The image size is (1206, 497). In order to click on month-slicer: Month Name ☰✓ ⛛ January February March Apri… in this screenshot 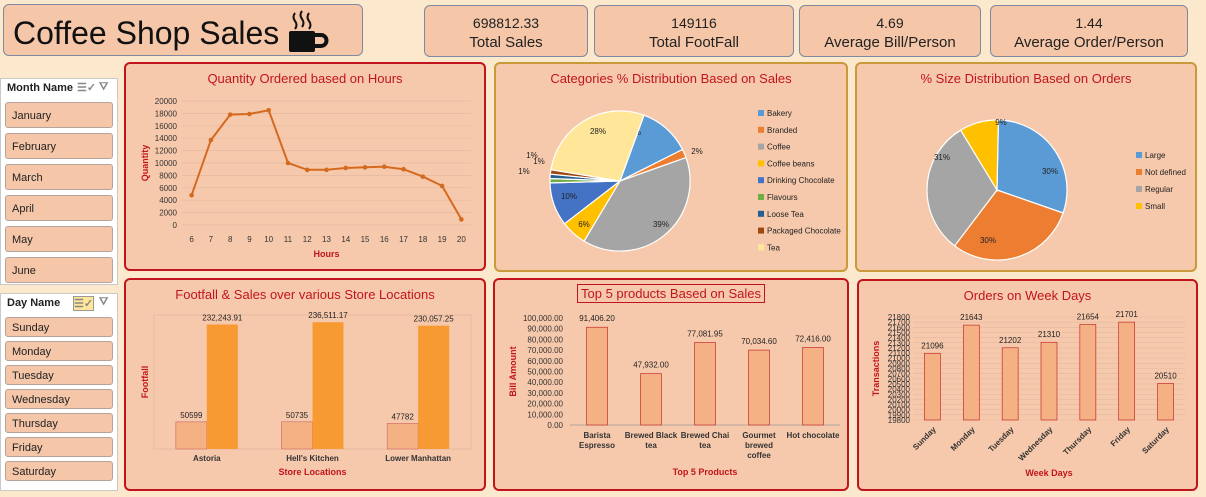, I will do `click(59, 181)`.